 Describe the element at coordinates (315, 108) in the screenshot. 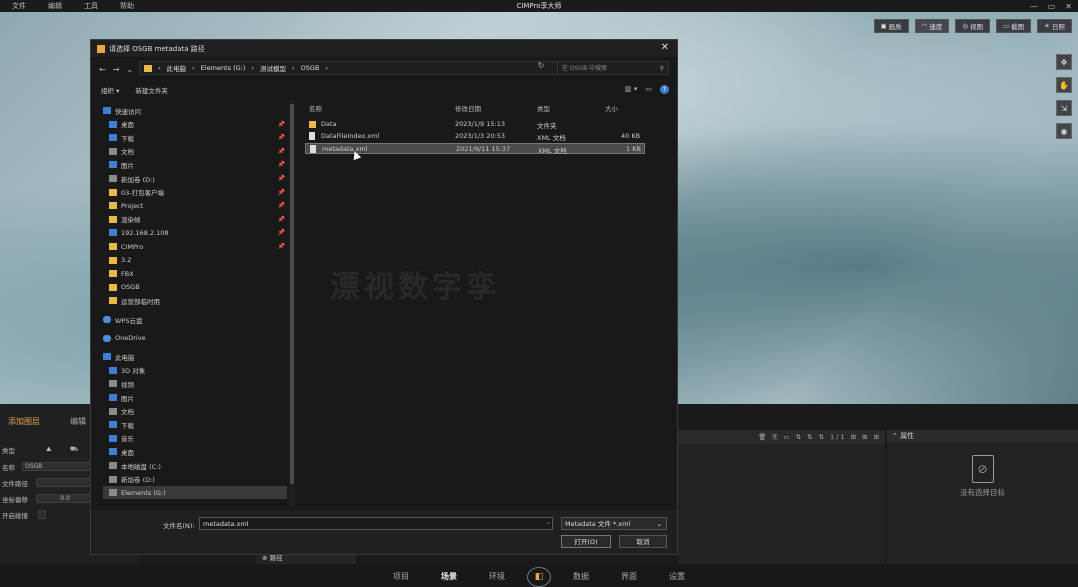

I see `col-name: 名称` at that location.